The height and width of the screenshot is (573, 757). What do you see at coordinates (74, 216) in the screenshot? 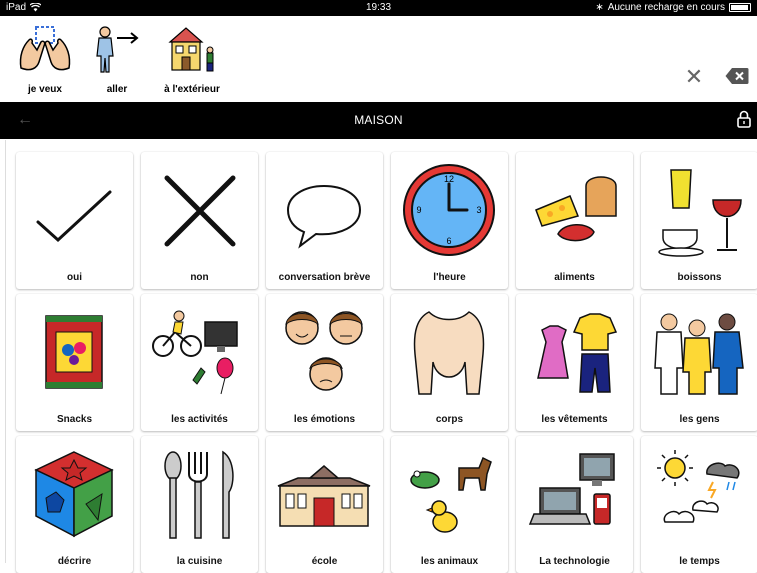
I see `checkmark-icon` at bounding box center [74, 216].